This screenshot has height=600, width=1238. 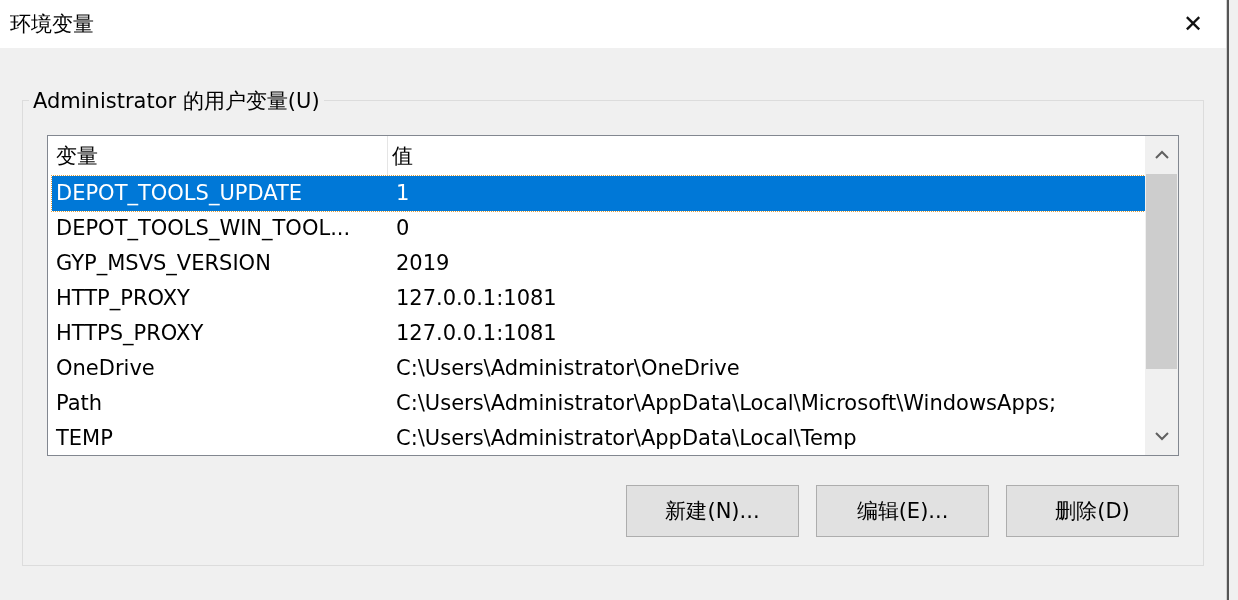 What do you see at coordinates (105, 367) in the screenshot?
I see `table-cell-text: OneDrive` at bounding box center [105, 367].